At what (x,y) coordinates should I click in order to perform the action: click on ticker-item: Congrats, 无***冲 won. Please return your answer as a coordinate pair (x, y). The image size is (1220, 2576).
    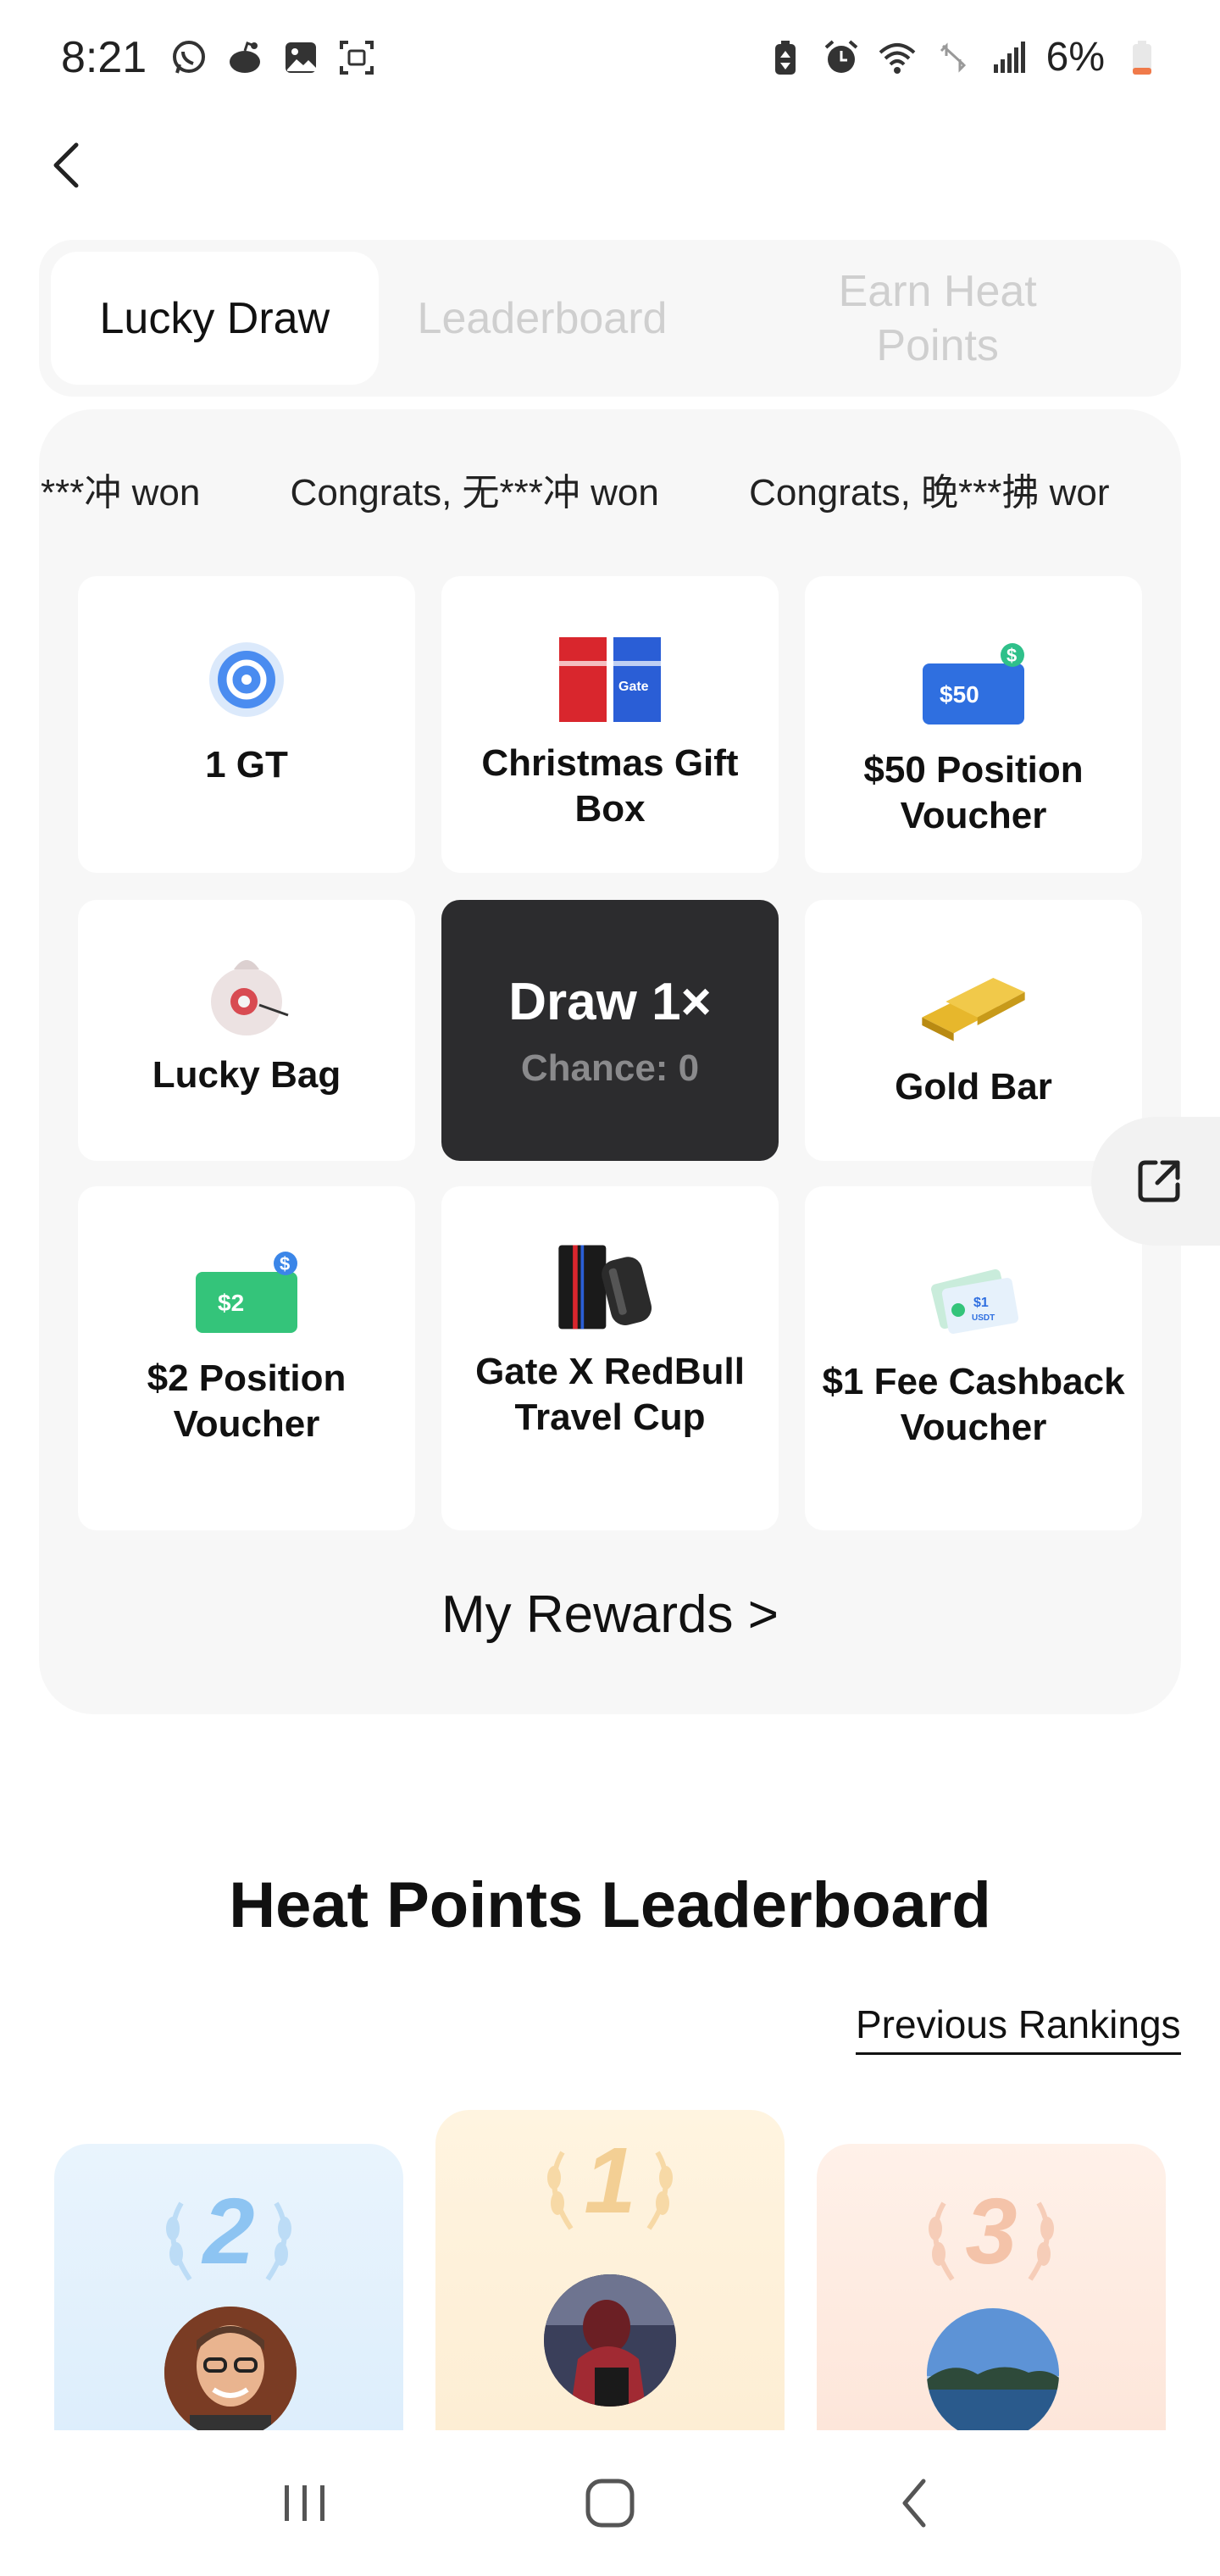
    Looking at the image, I should click on (474, 493).